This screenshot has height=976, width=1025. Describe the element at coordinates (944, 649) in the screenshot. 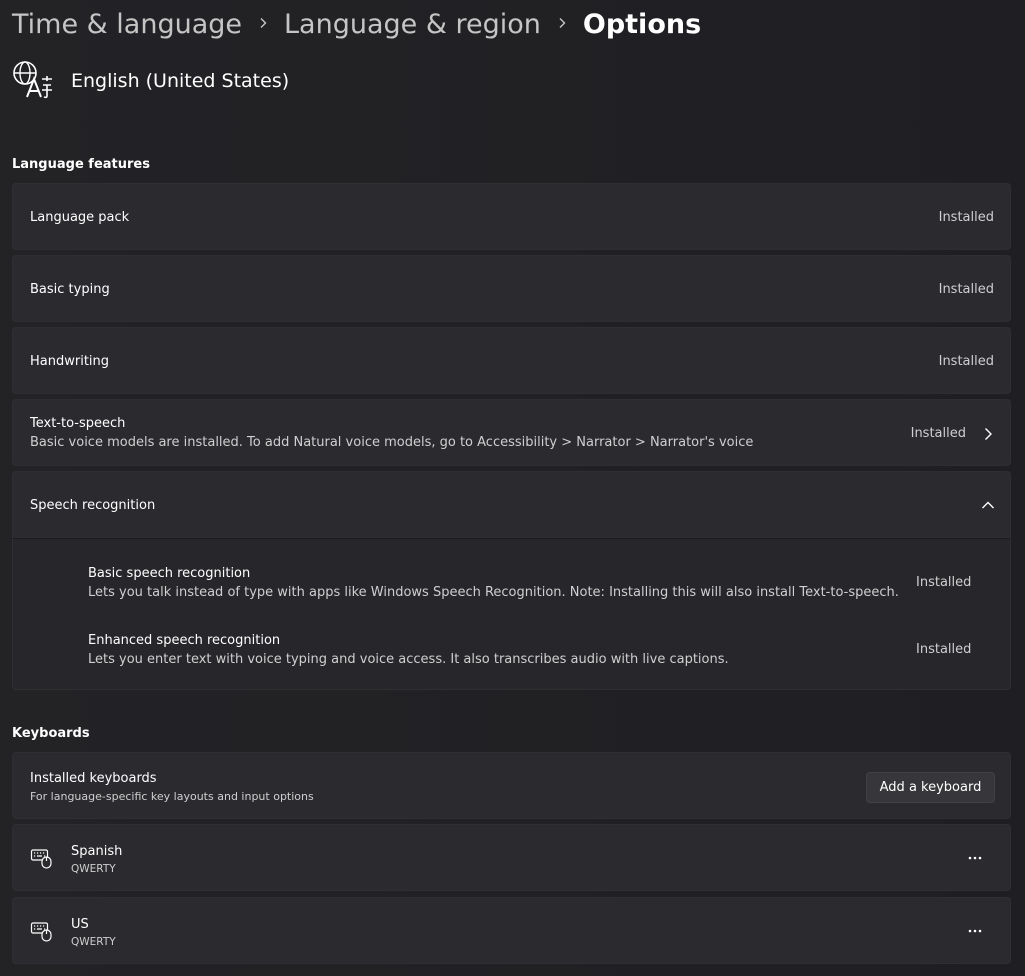

I see `enhanced-speech-status: Installed` at that location.